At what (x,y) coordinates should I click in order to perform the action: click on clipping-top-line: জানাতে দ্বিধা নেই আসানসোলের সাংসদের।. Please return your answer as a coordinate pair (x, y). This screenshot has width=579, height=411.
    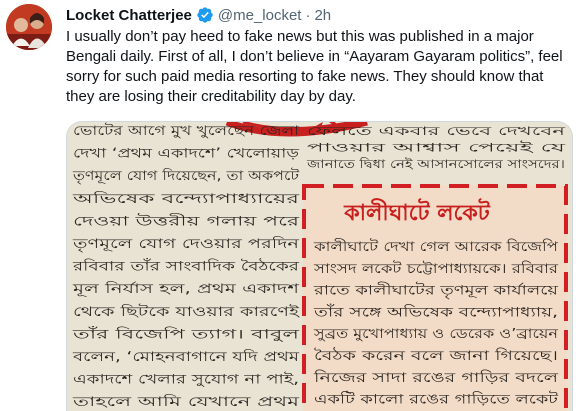
    Looking at the image, I should click on (435, 164).